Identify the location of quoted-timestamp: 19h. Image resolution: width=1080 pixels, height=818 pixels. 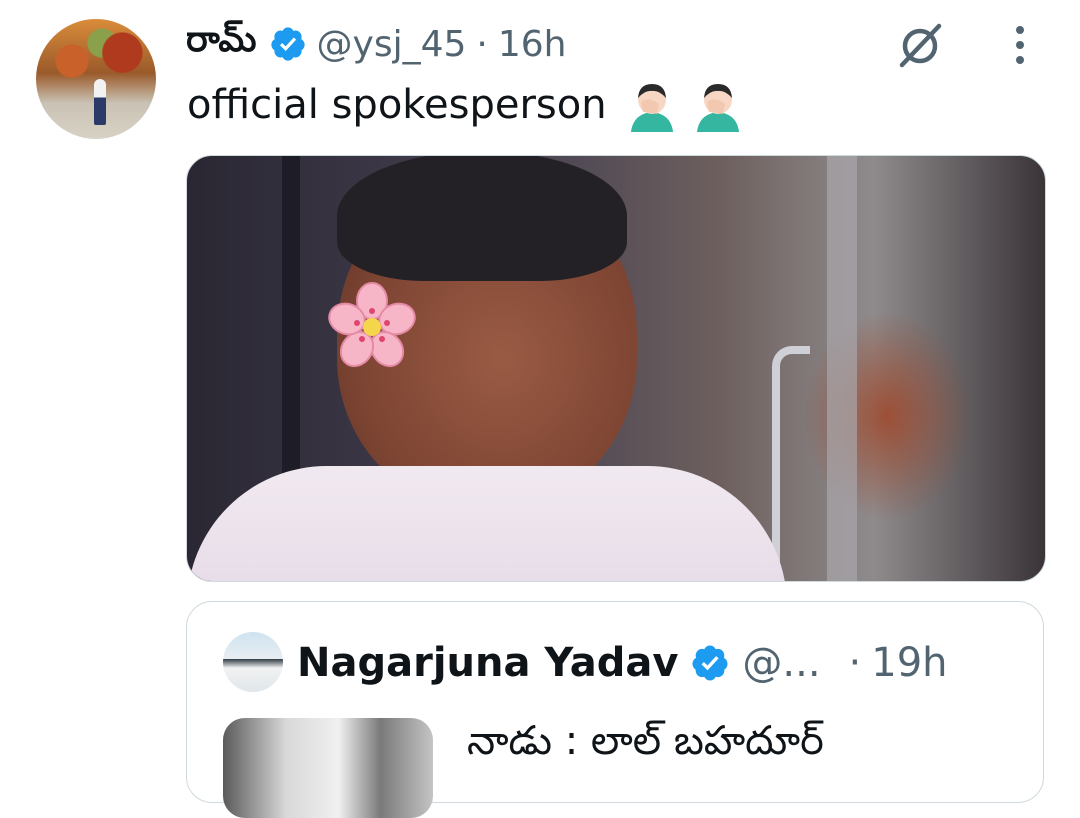
(909, 663).